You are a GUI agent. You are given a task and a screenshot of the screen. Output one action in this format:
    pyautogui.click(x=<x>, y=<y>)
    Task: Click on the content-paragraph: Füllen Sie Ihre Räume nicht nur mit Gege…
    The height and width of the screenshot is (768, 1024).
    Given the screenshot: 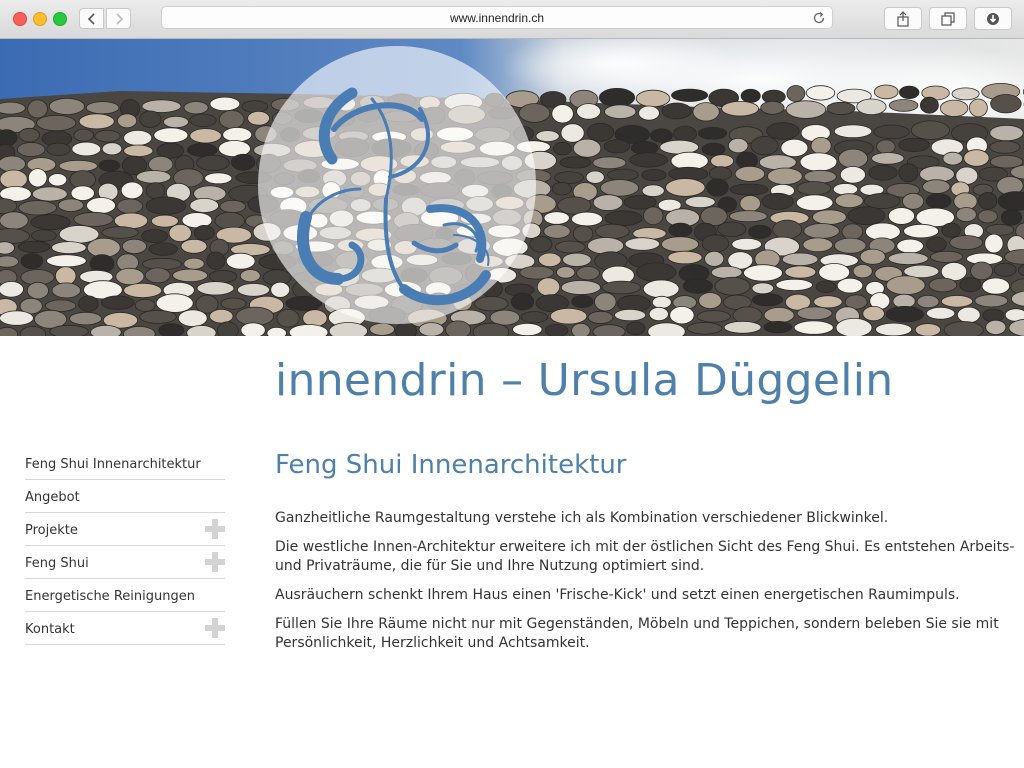 What is the action you would take?
    pyautogui.click(x=637, y=633)
    